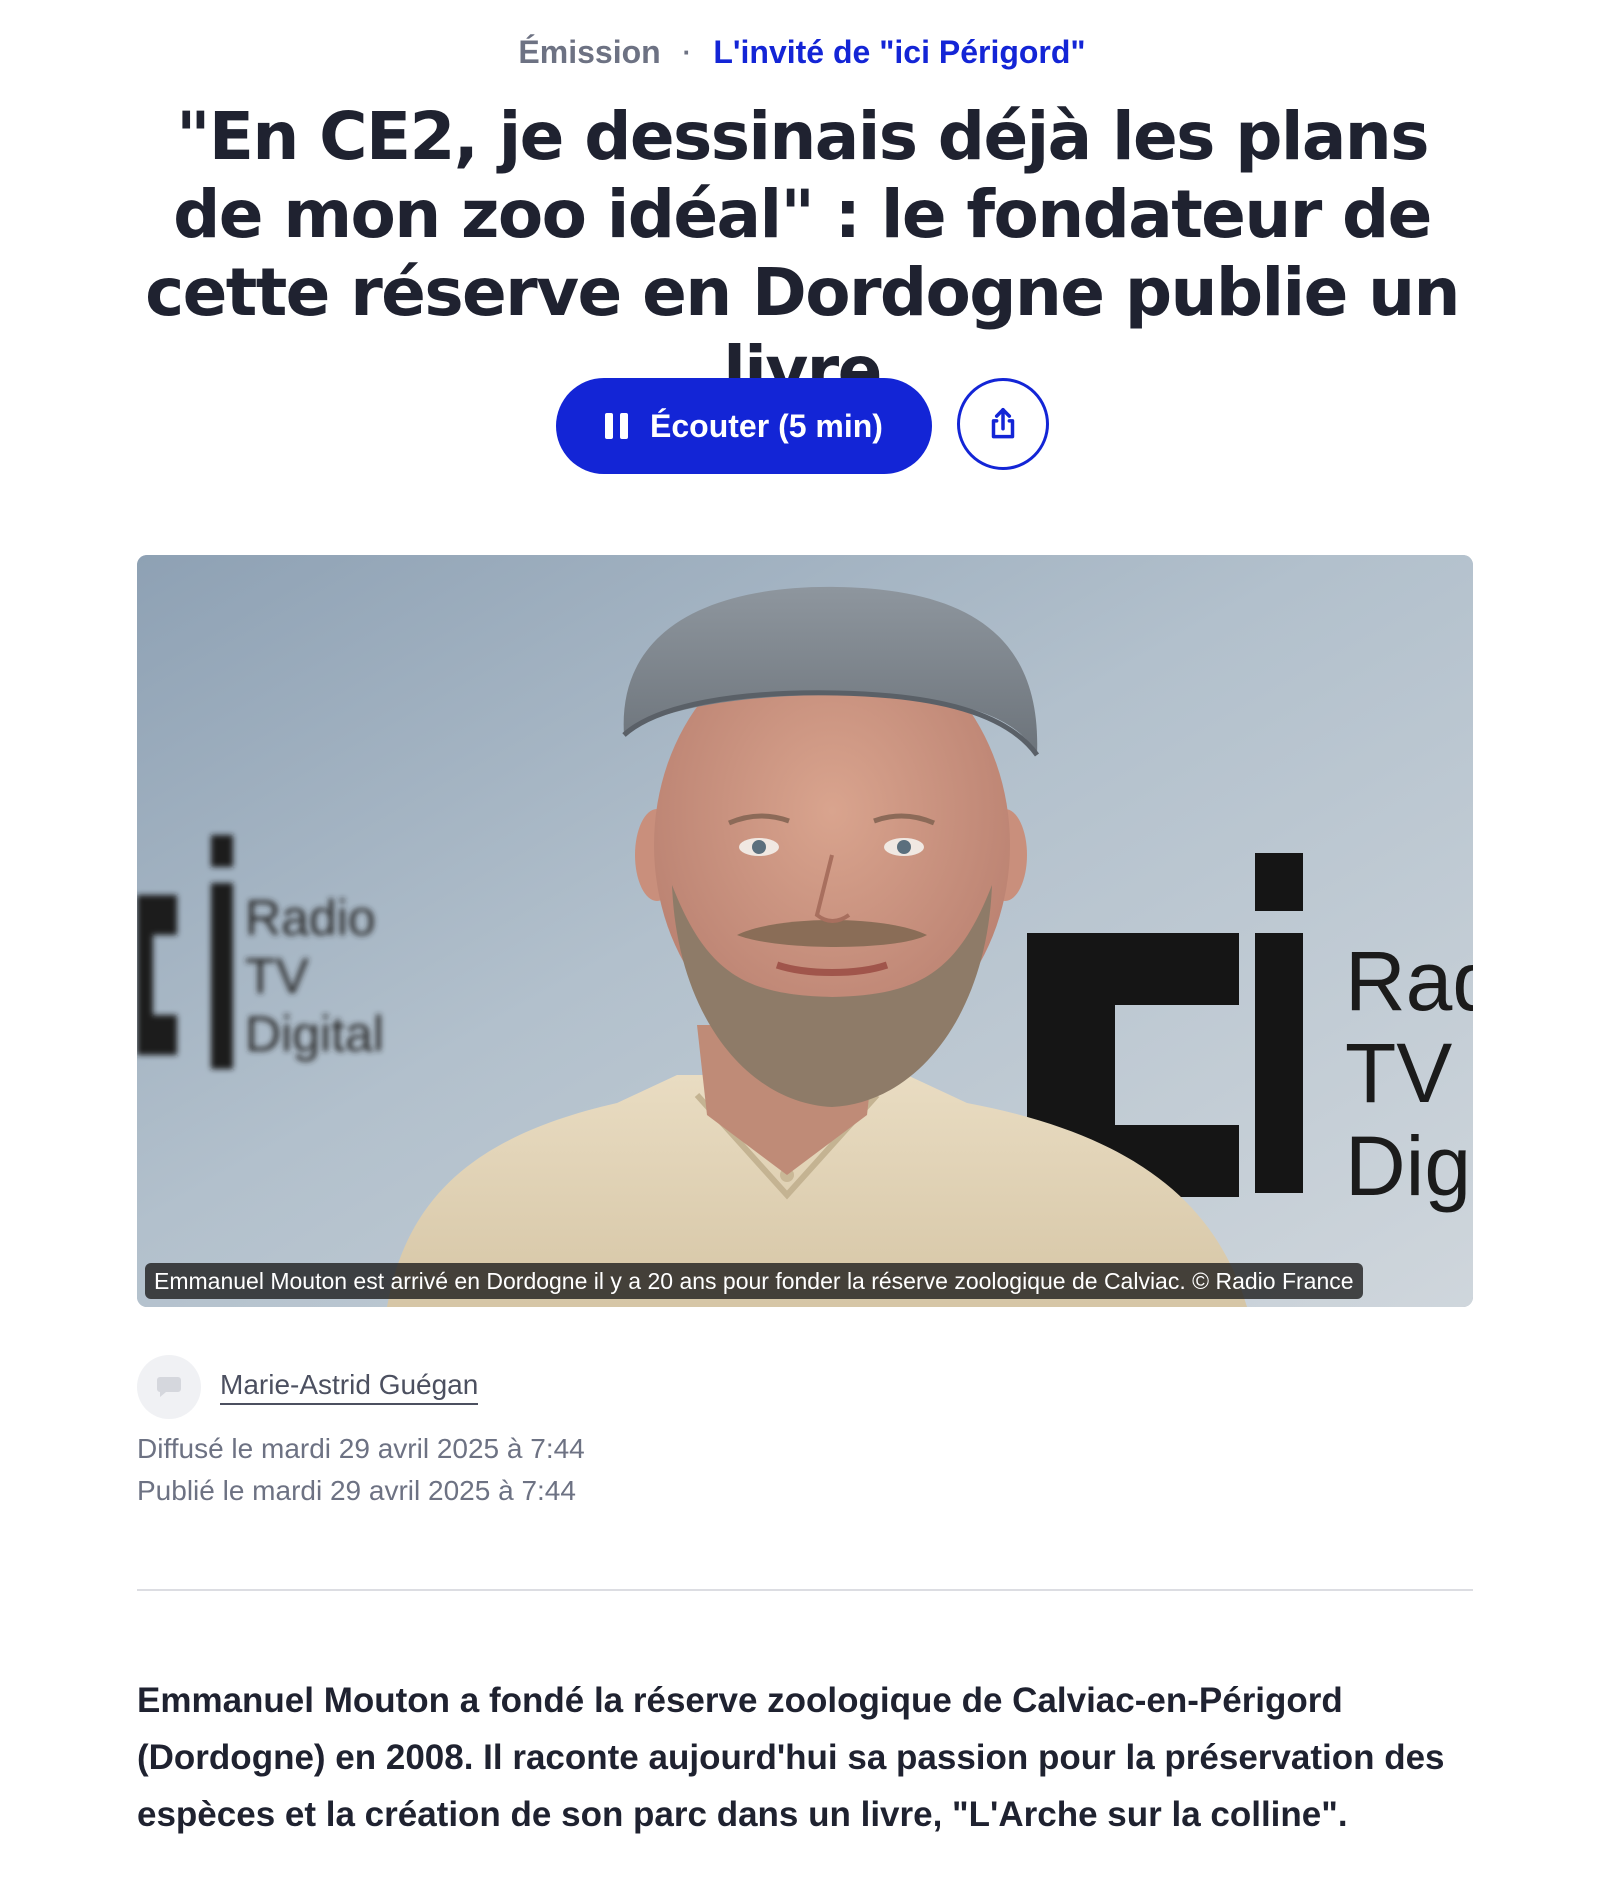 This screenshot has height=1886, width=1604. Describe the element at coordinates (361, 1448) in the screenshot. I see `broadcast-date: Diffusé le mardi 29 avril 2025 à 7:44` at that location.